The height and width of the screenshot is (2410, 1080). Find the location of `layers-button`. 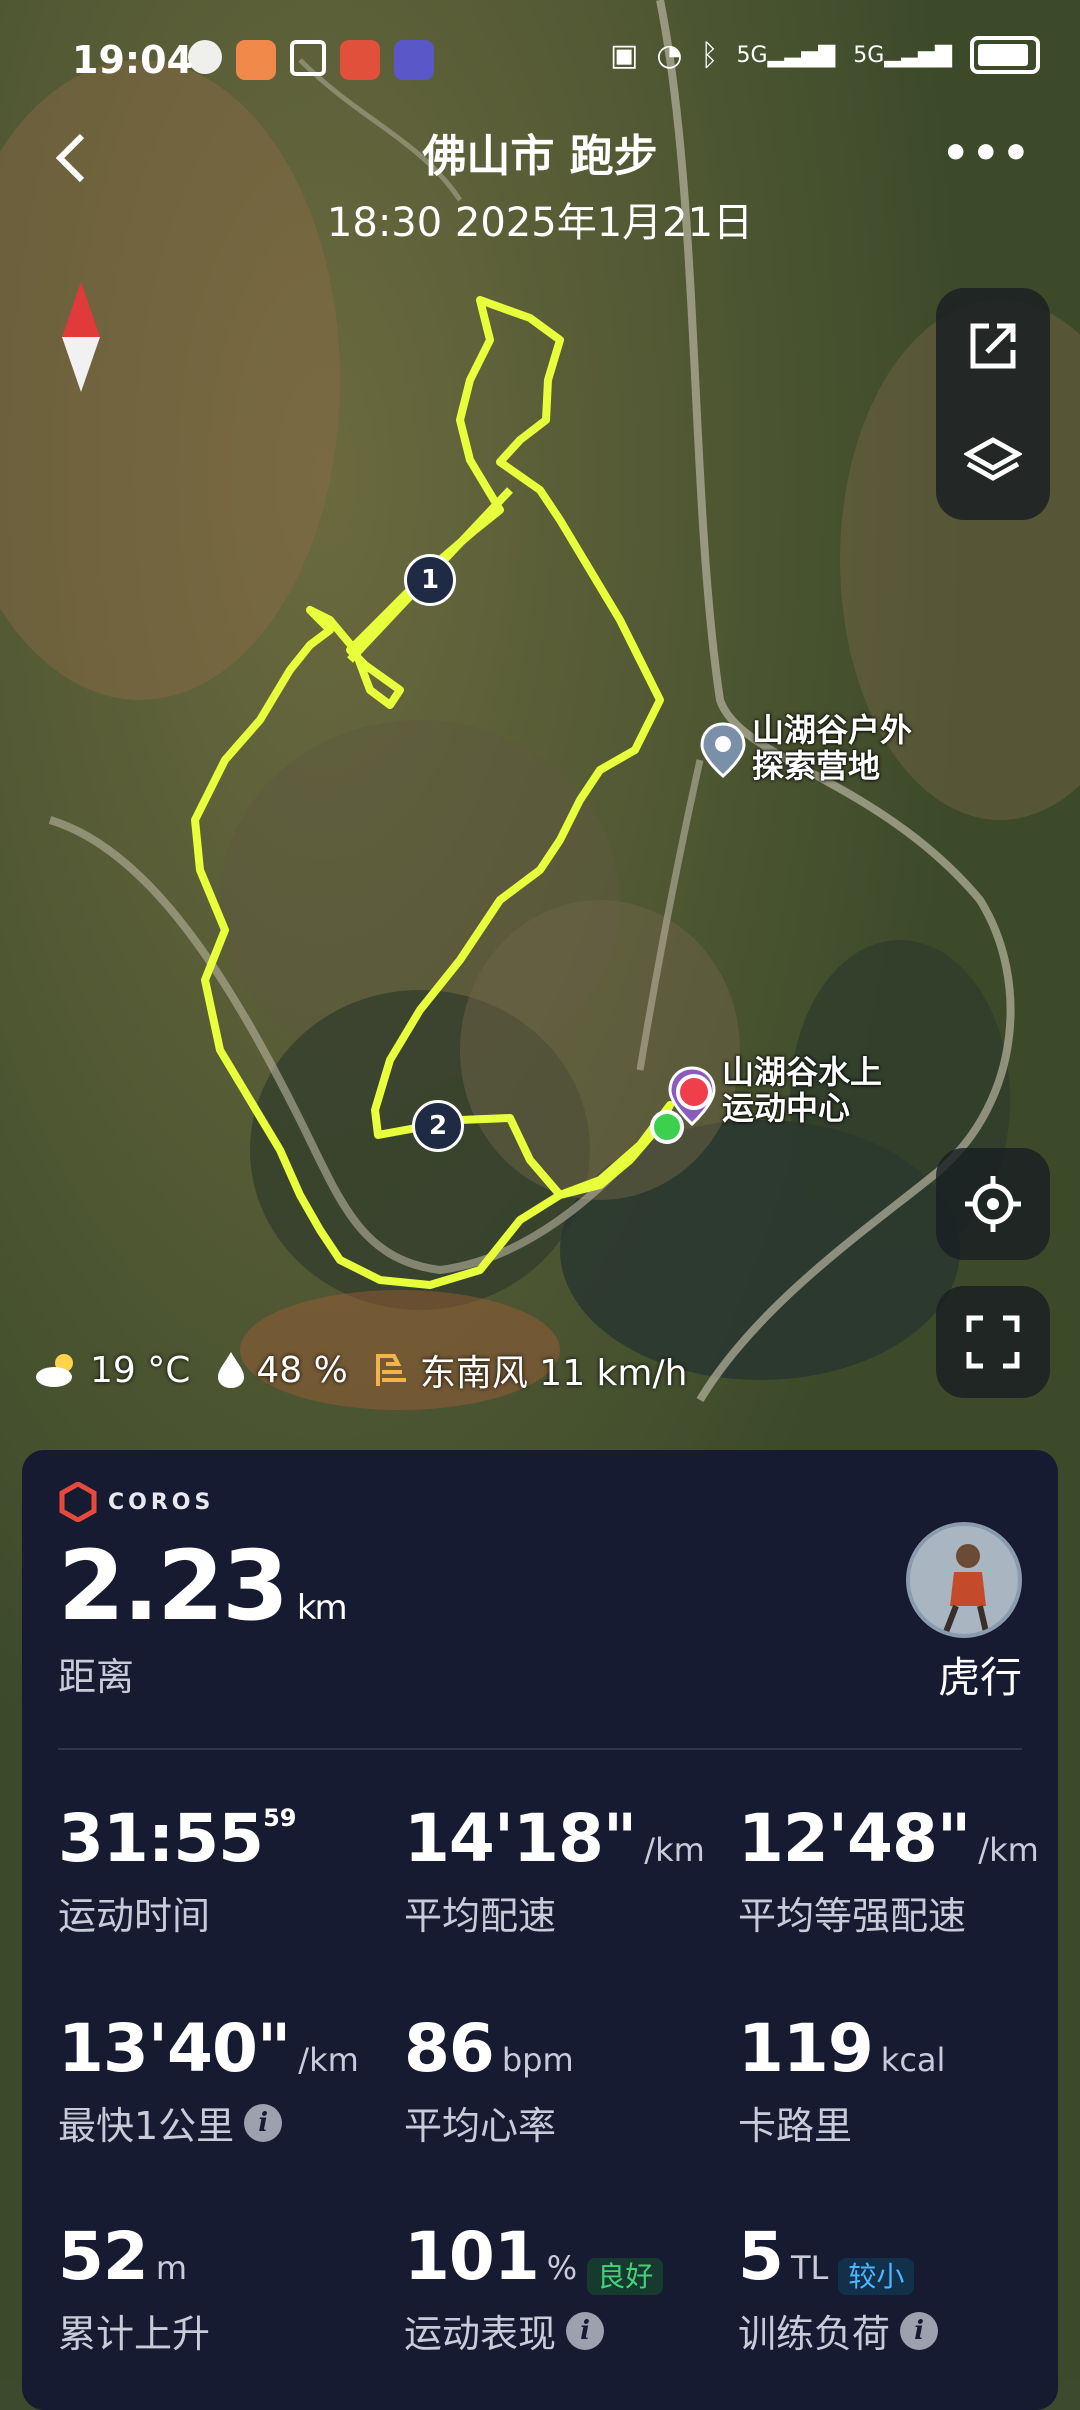

layers-button is located at coordinates (993, 462).